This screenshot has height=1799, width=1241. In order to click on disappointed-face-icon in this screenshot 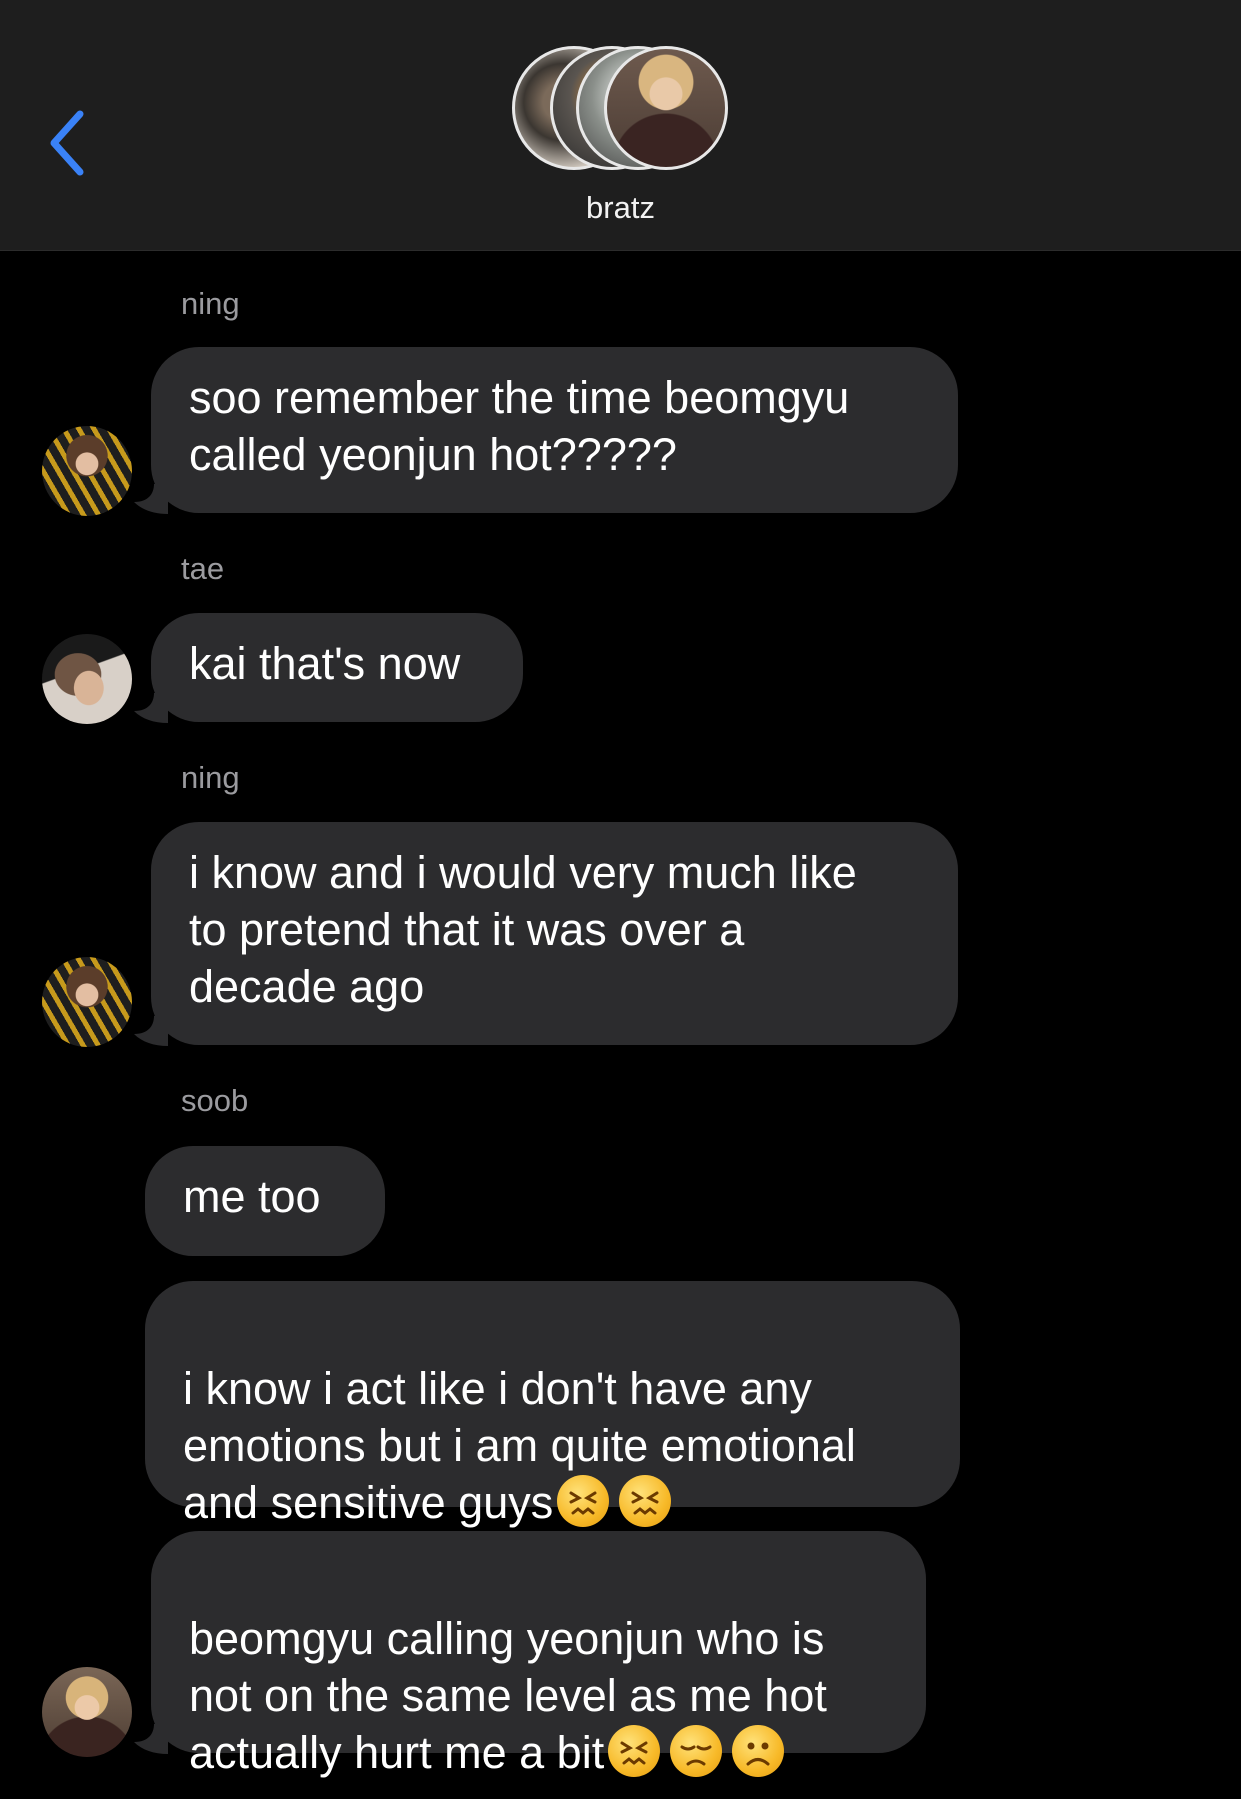, I will do `click(696, 1751)`.